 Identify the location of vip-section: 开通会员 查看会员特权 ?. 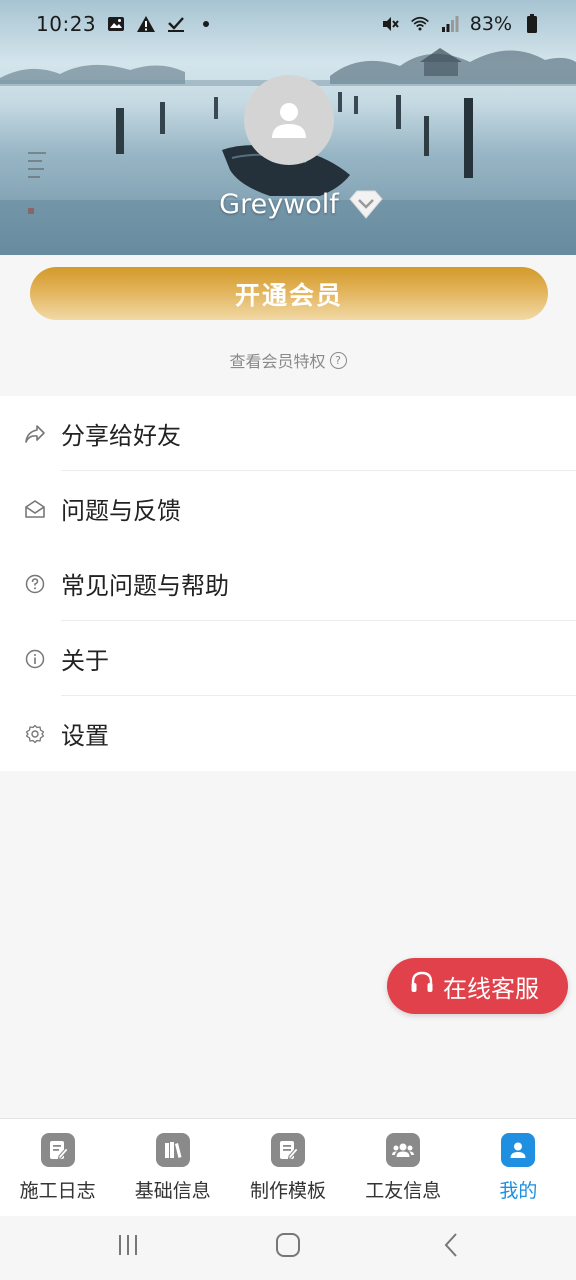
(288, 325).